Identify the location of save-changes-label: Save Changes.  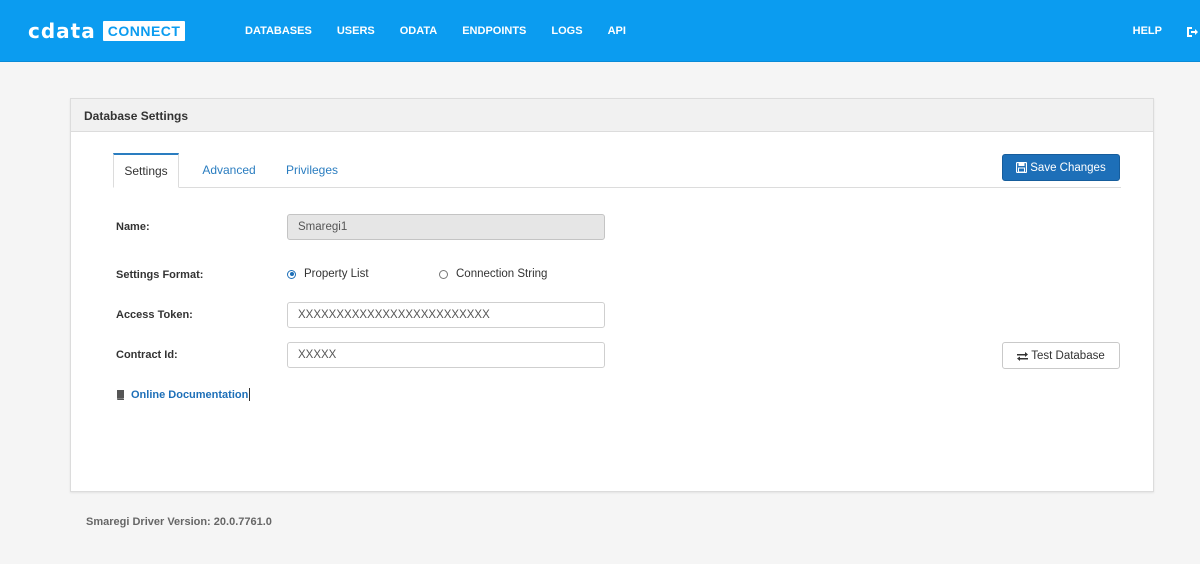
(1068, 167).